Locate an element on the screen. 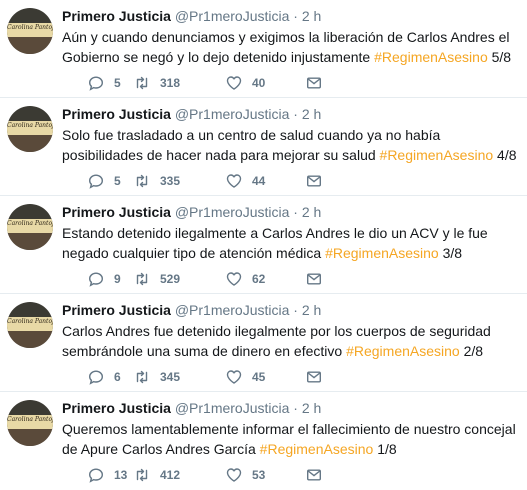 The height and width of the screenshot is (490, 527). thread-counter: 3/8 is located at coordinates (452, 253).